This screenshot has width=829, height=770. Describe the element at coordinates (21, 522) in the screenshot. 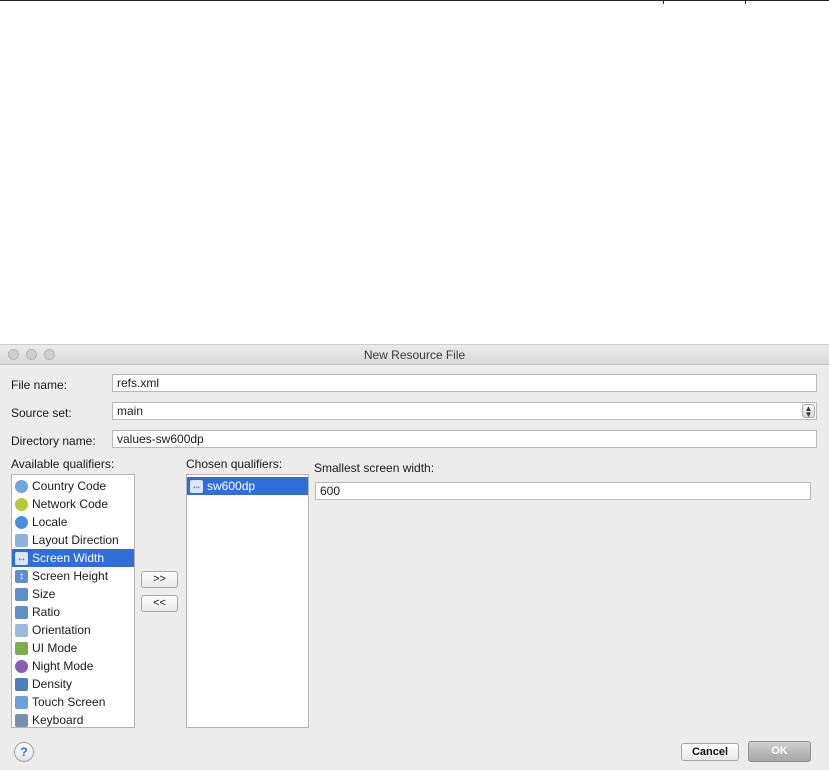

I see `locale-icon` at that location.